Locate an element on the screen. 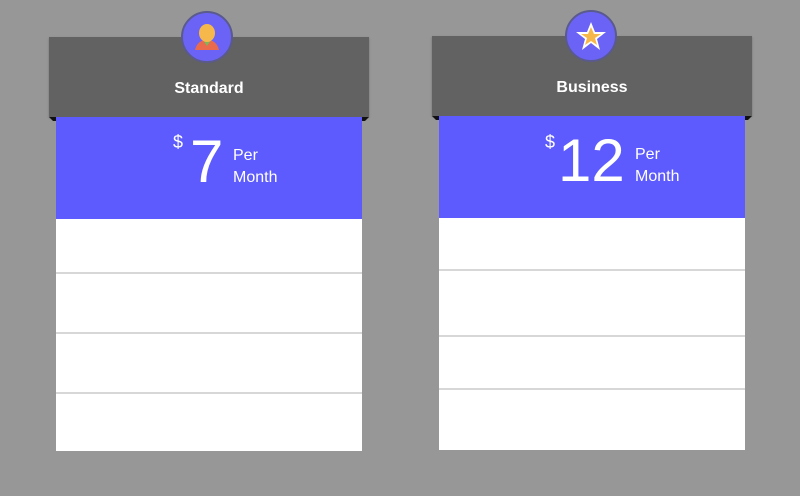  period-line1-business: Per is located at coordinates (647, 154).